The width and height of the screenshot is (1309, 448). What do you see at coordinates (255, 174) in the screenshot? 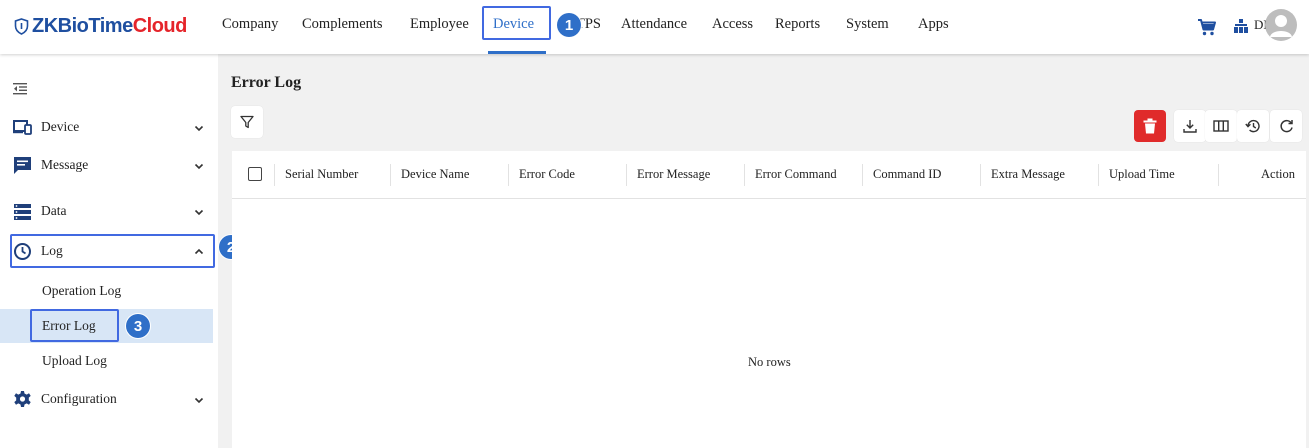
I see `select-all-checkbox` at bounding box center [255, 174].